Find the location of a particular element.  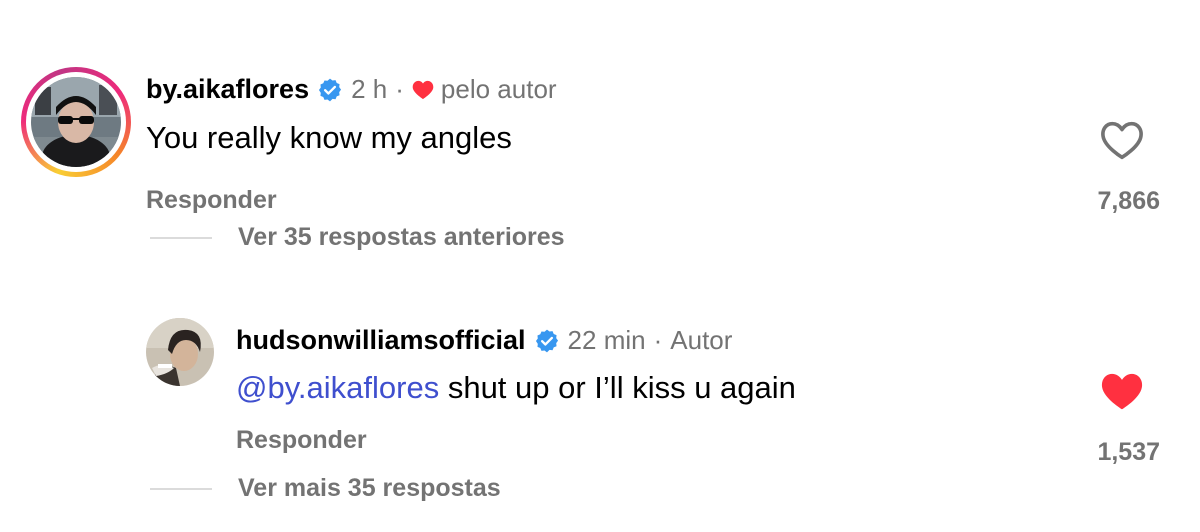

view-replies-button: Ver 35 respostas anteriores is located at coordinates (401, 237).